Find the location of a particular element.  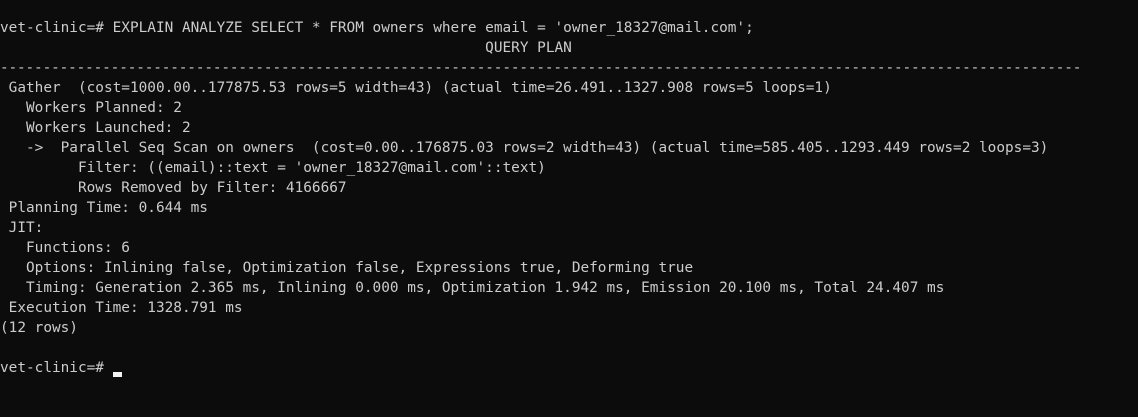

plan-line: Workers Launched: 2 is located at coordinates (95, 128).